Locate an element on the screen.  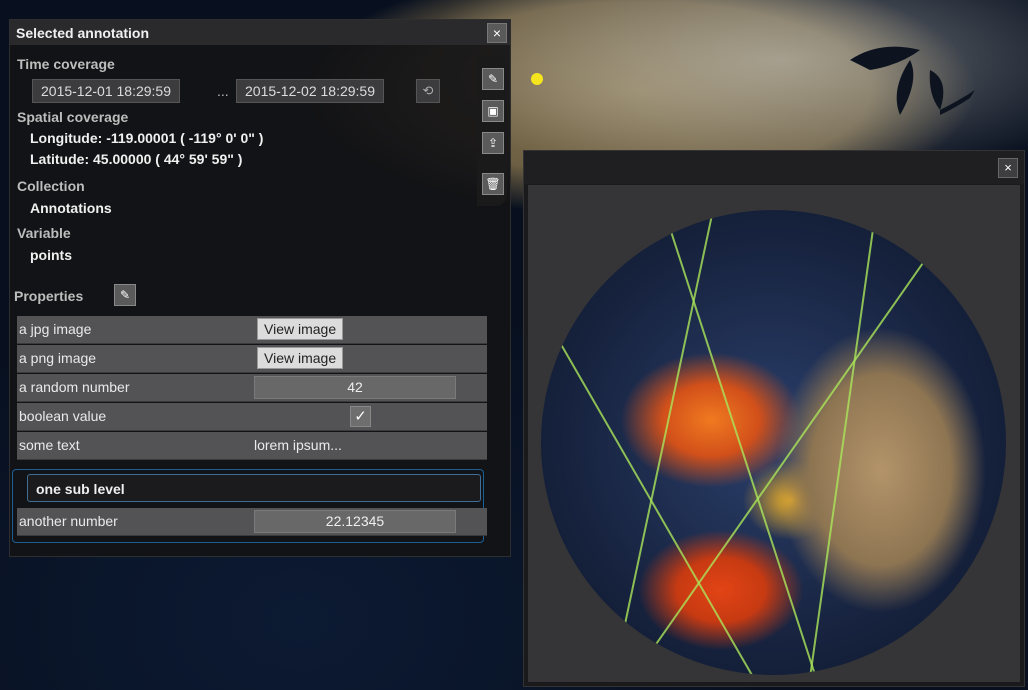
great-lakes is located at coordinates (912, 80).